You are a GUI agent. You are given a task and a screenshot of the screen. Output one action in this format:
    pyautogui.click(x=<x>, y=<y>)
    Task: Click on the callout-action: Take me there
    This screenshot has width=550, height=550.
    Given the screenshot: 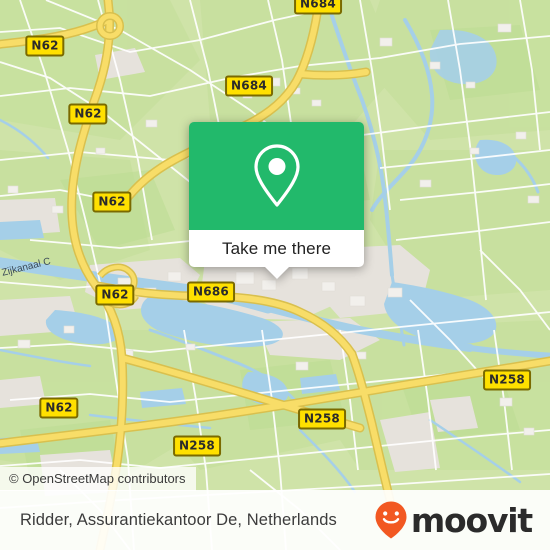 What is the action you would take?
    pyautogui.click(x=276, y=254)
    